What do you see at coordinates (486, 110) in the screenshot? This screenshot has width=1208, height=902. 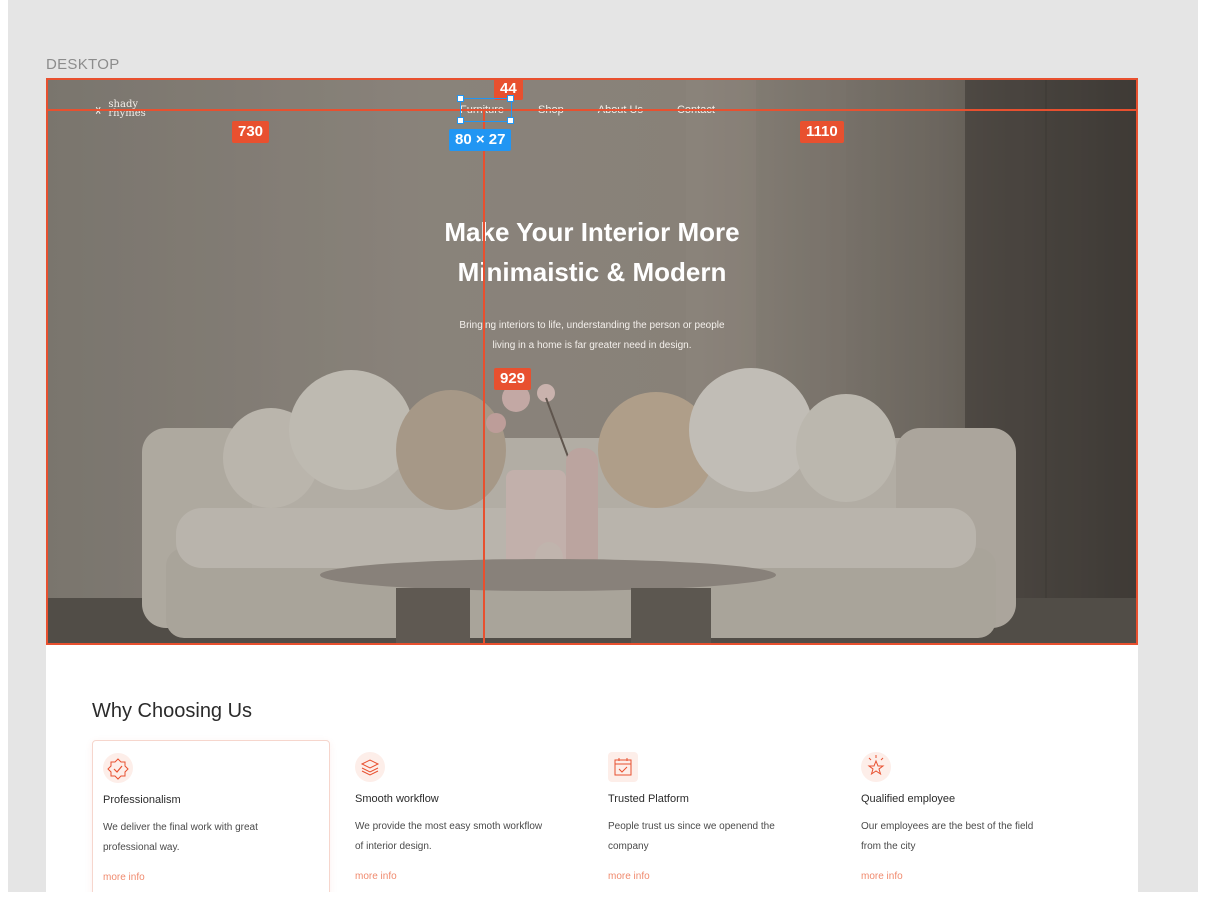 I see `selection-box-furniture` at bounding box center [486, 110].